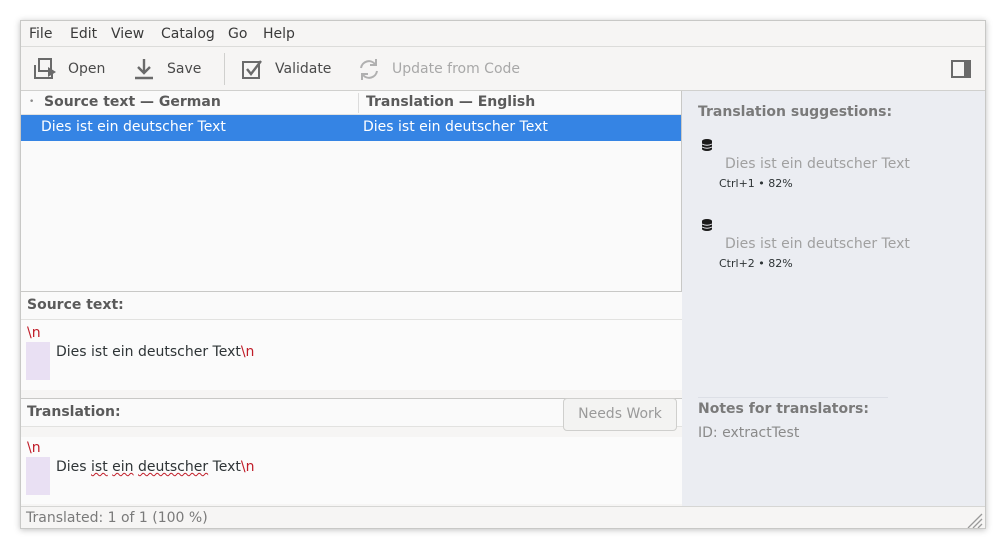 This screenshot has width=1006, height=549. I want to click on suggestion-shortcut: Ctrl+1, so click(737, 183).